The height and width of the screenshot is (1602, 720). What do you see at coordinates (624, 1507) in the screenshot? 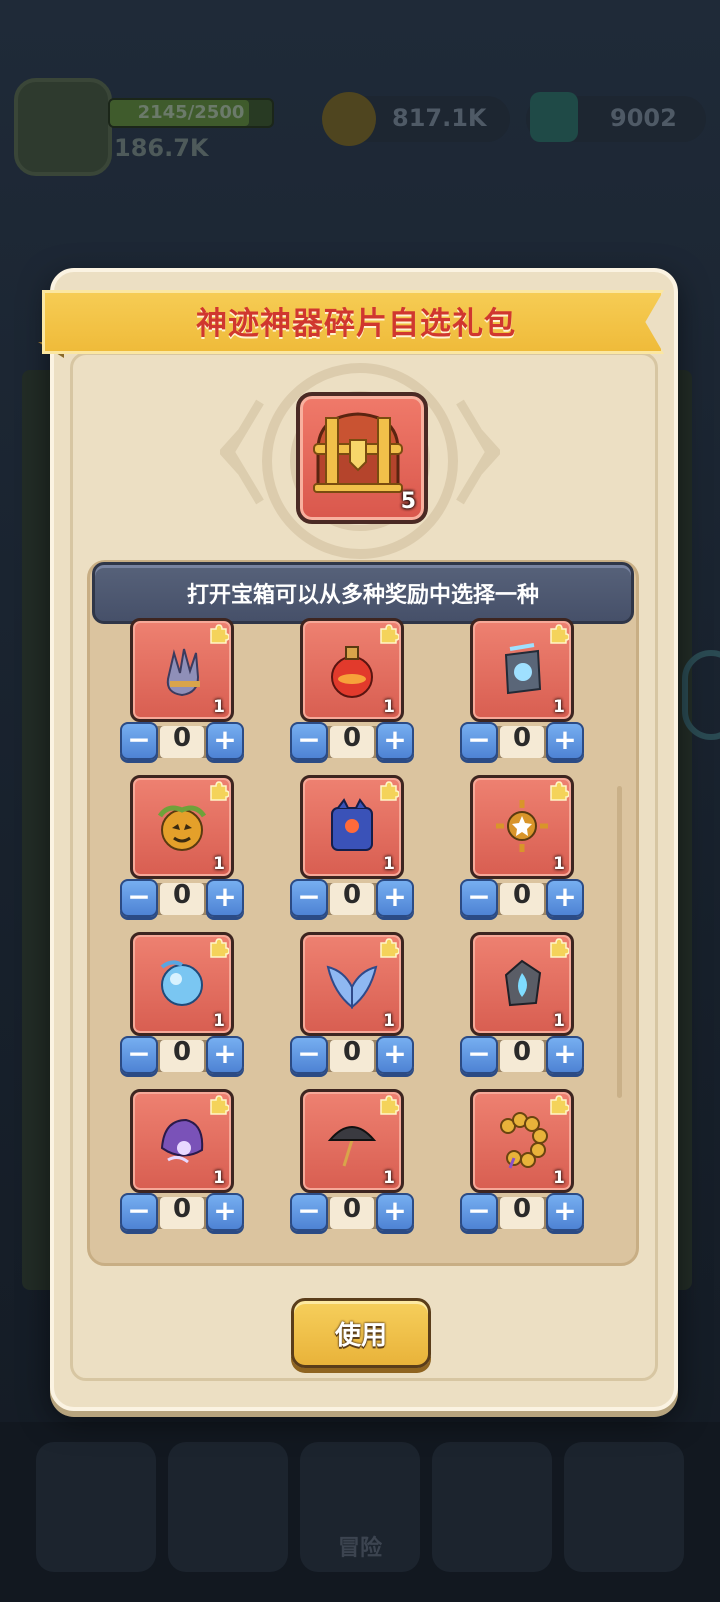
I see `nav-trophy-button` at bounding box center [624, 1507].